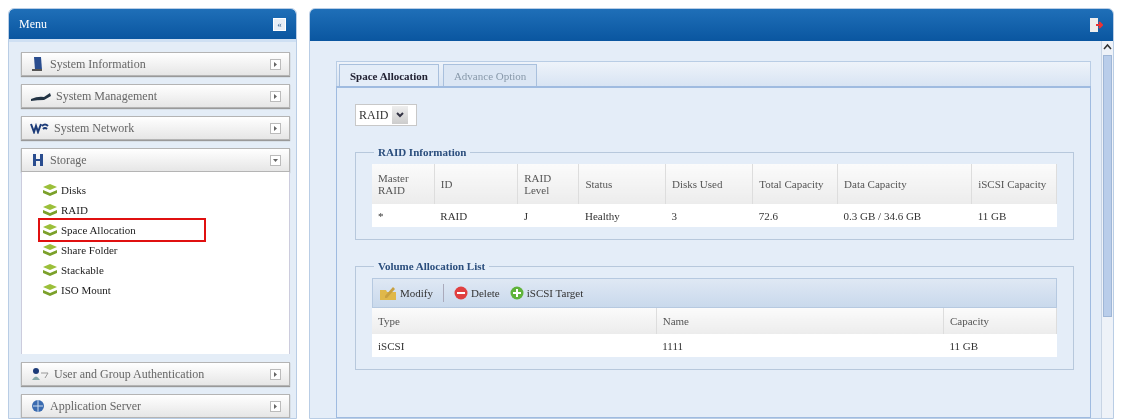  Describe the element at coordinates (709, 184) in the screenshot. I see `column-header: Disks Used` at that location.